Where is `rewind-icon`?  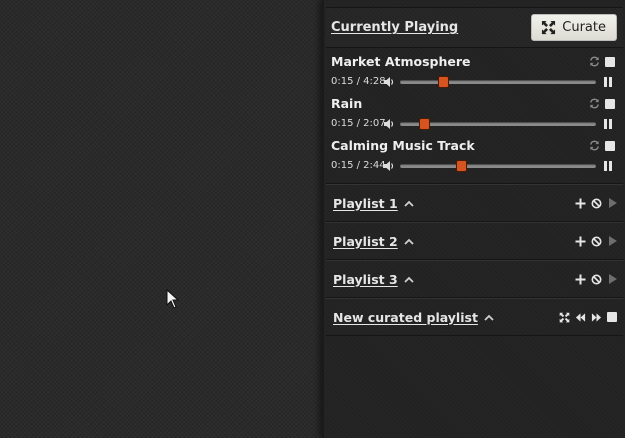 rewind-icon is located at coordinates (580, 317).